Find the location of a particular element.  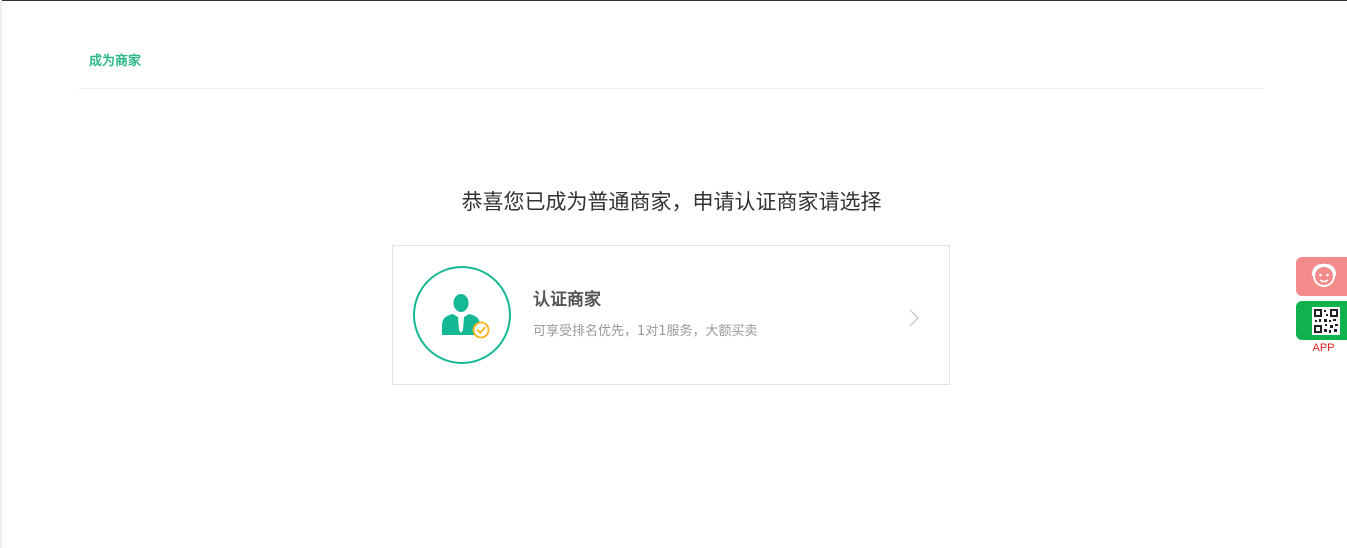

app-label: APP is located at coordinates (1321, 348).